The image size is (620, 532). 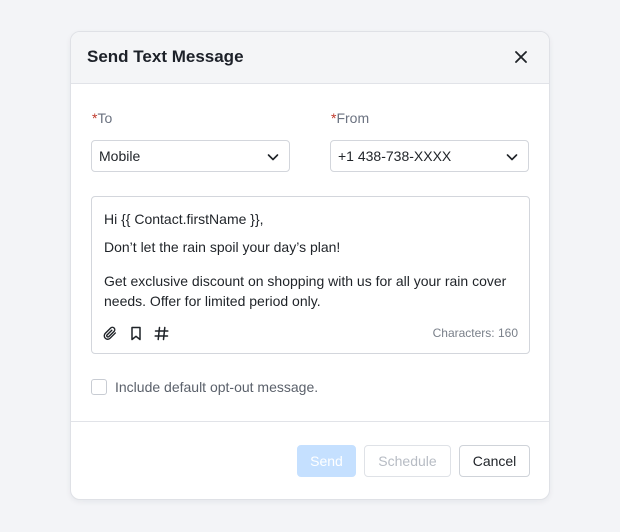 What do you see at coordinates (310, 421) in the screenshot?
I see `footer-divider` at bounding box center [310, 421].